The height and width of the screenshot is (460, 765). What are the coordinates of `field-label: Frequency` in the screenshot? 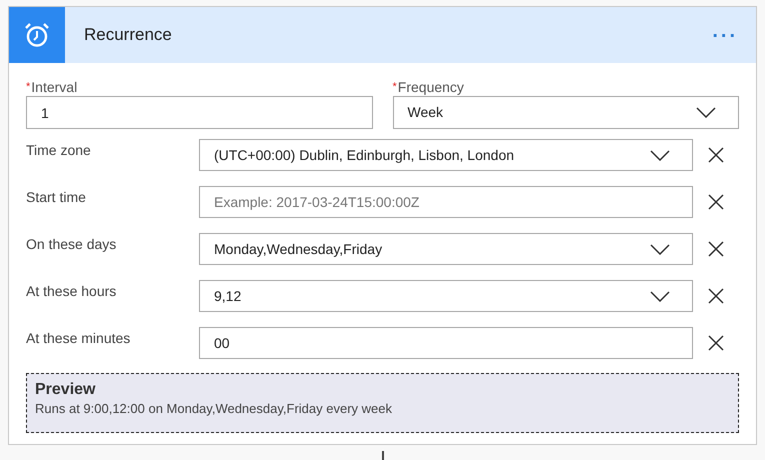 It's located at (431, 87).